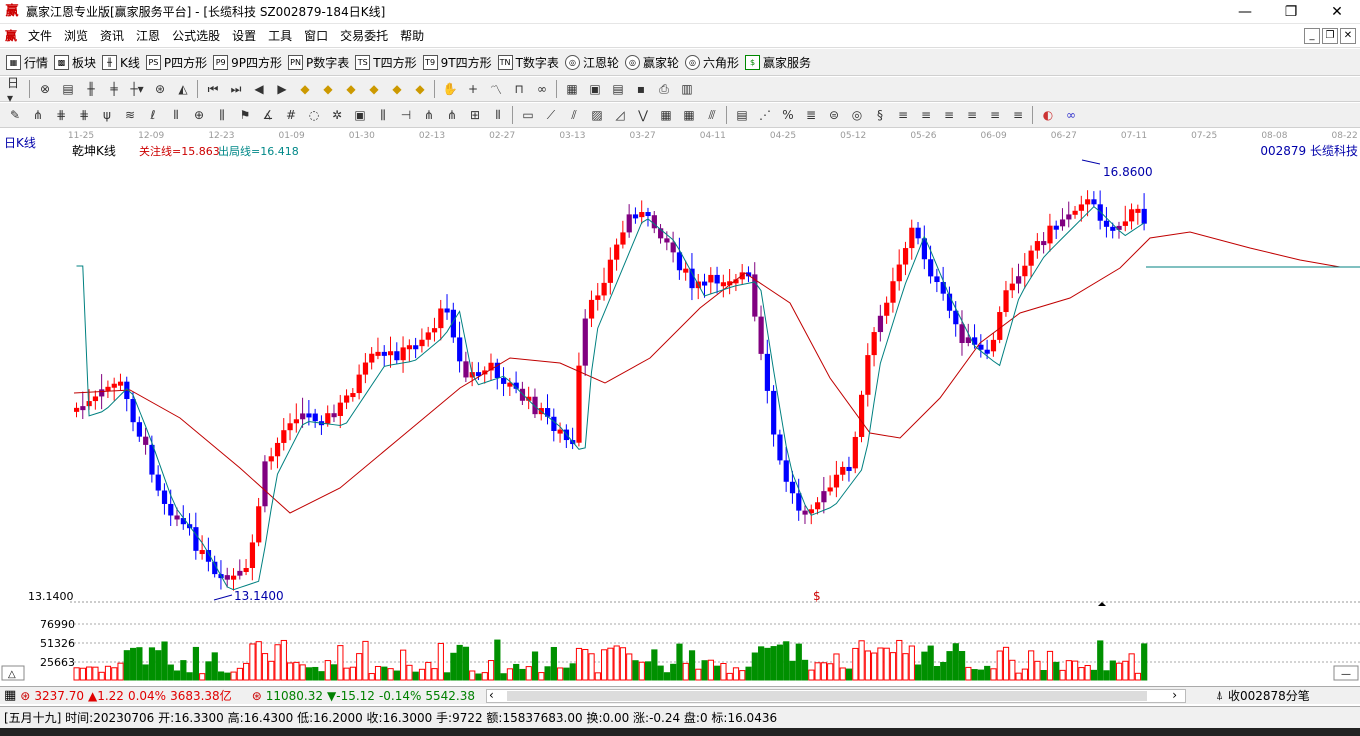  I want to click on diamond-reset-icon: ◆, so click(420, 89).